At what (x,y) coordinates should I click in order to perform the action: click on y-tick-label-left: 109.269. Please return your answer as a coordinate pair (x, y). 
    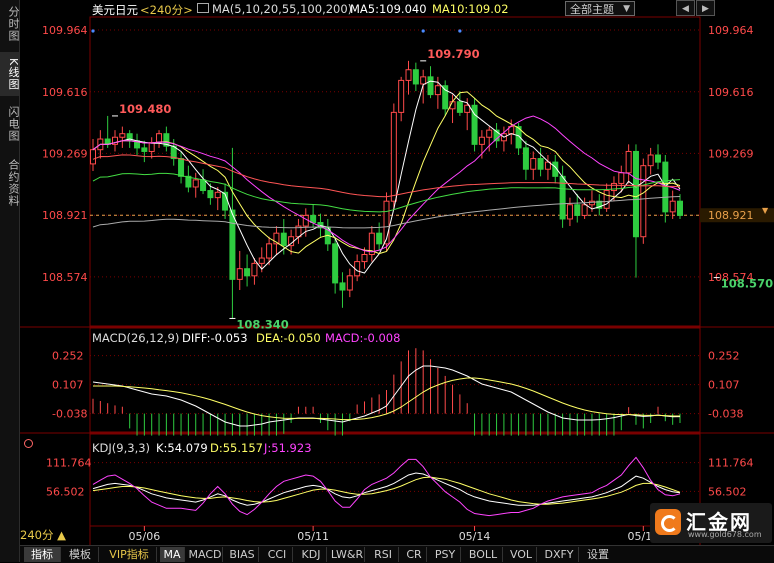
    Looking at the image, I should click on (65, 153).